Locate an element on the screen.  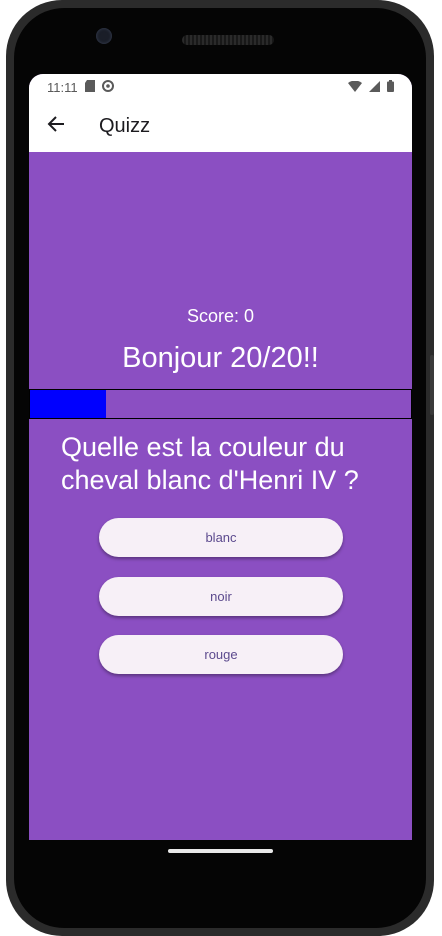
page-title: Quizz is located at coordinates (125, 125).